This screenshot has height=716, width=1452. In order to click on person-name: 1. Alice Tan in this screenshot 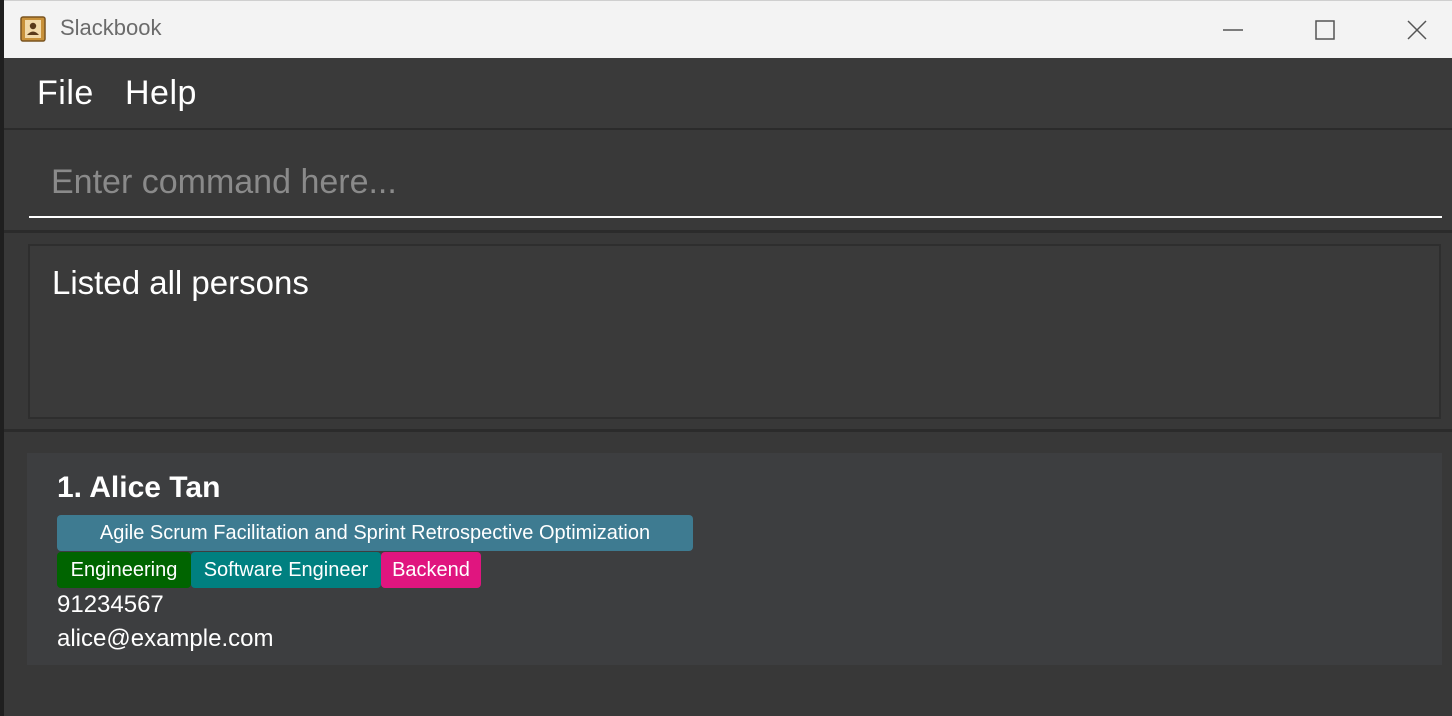, I will do `click(139, 487)`.